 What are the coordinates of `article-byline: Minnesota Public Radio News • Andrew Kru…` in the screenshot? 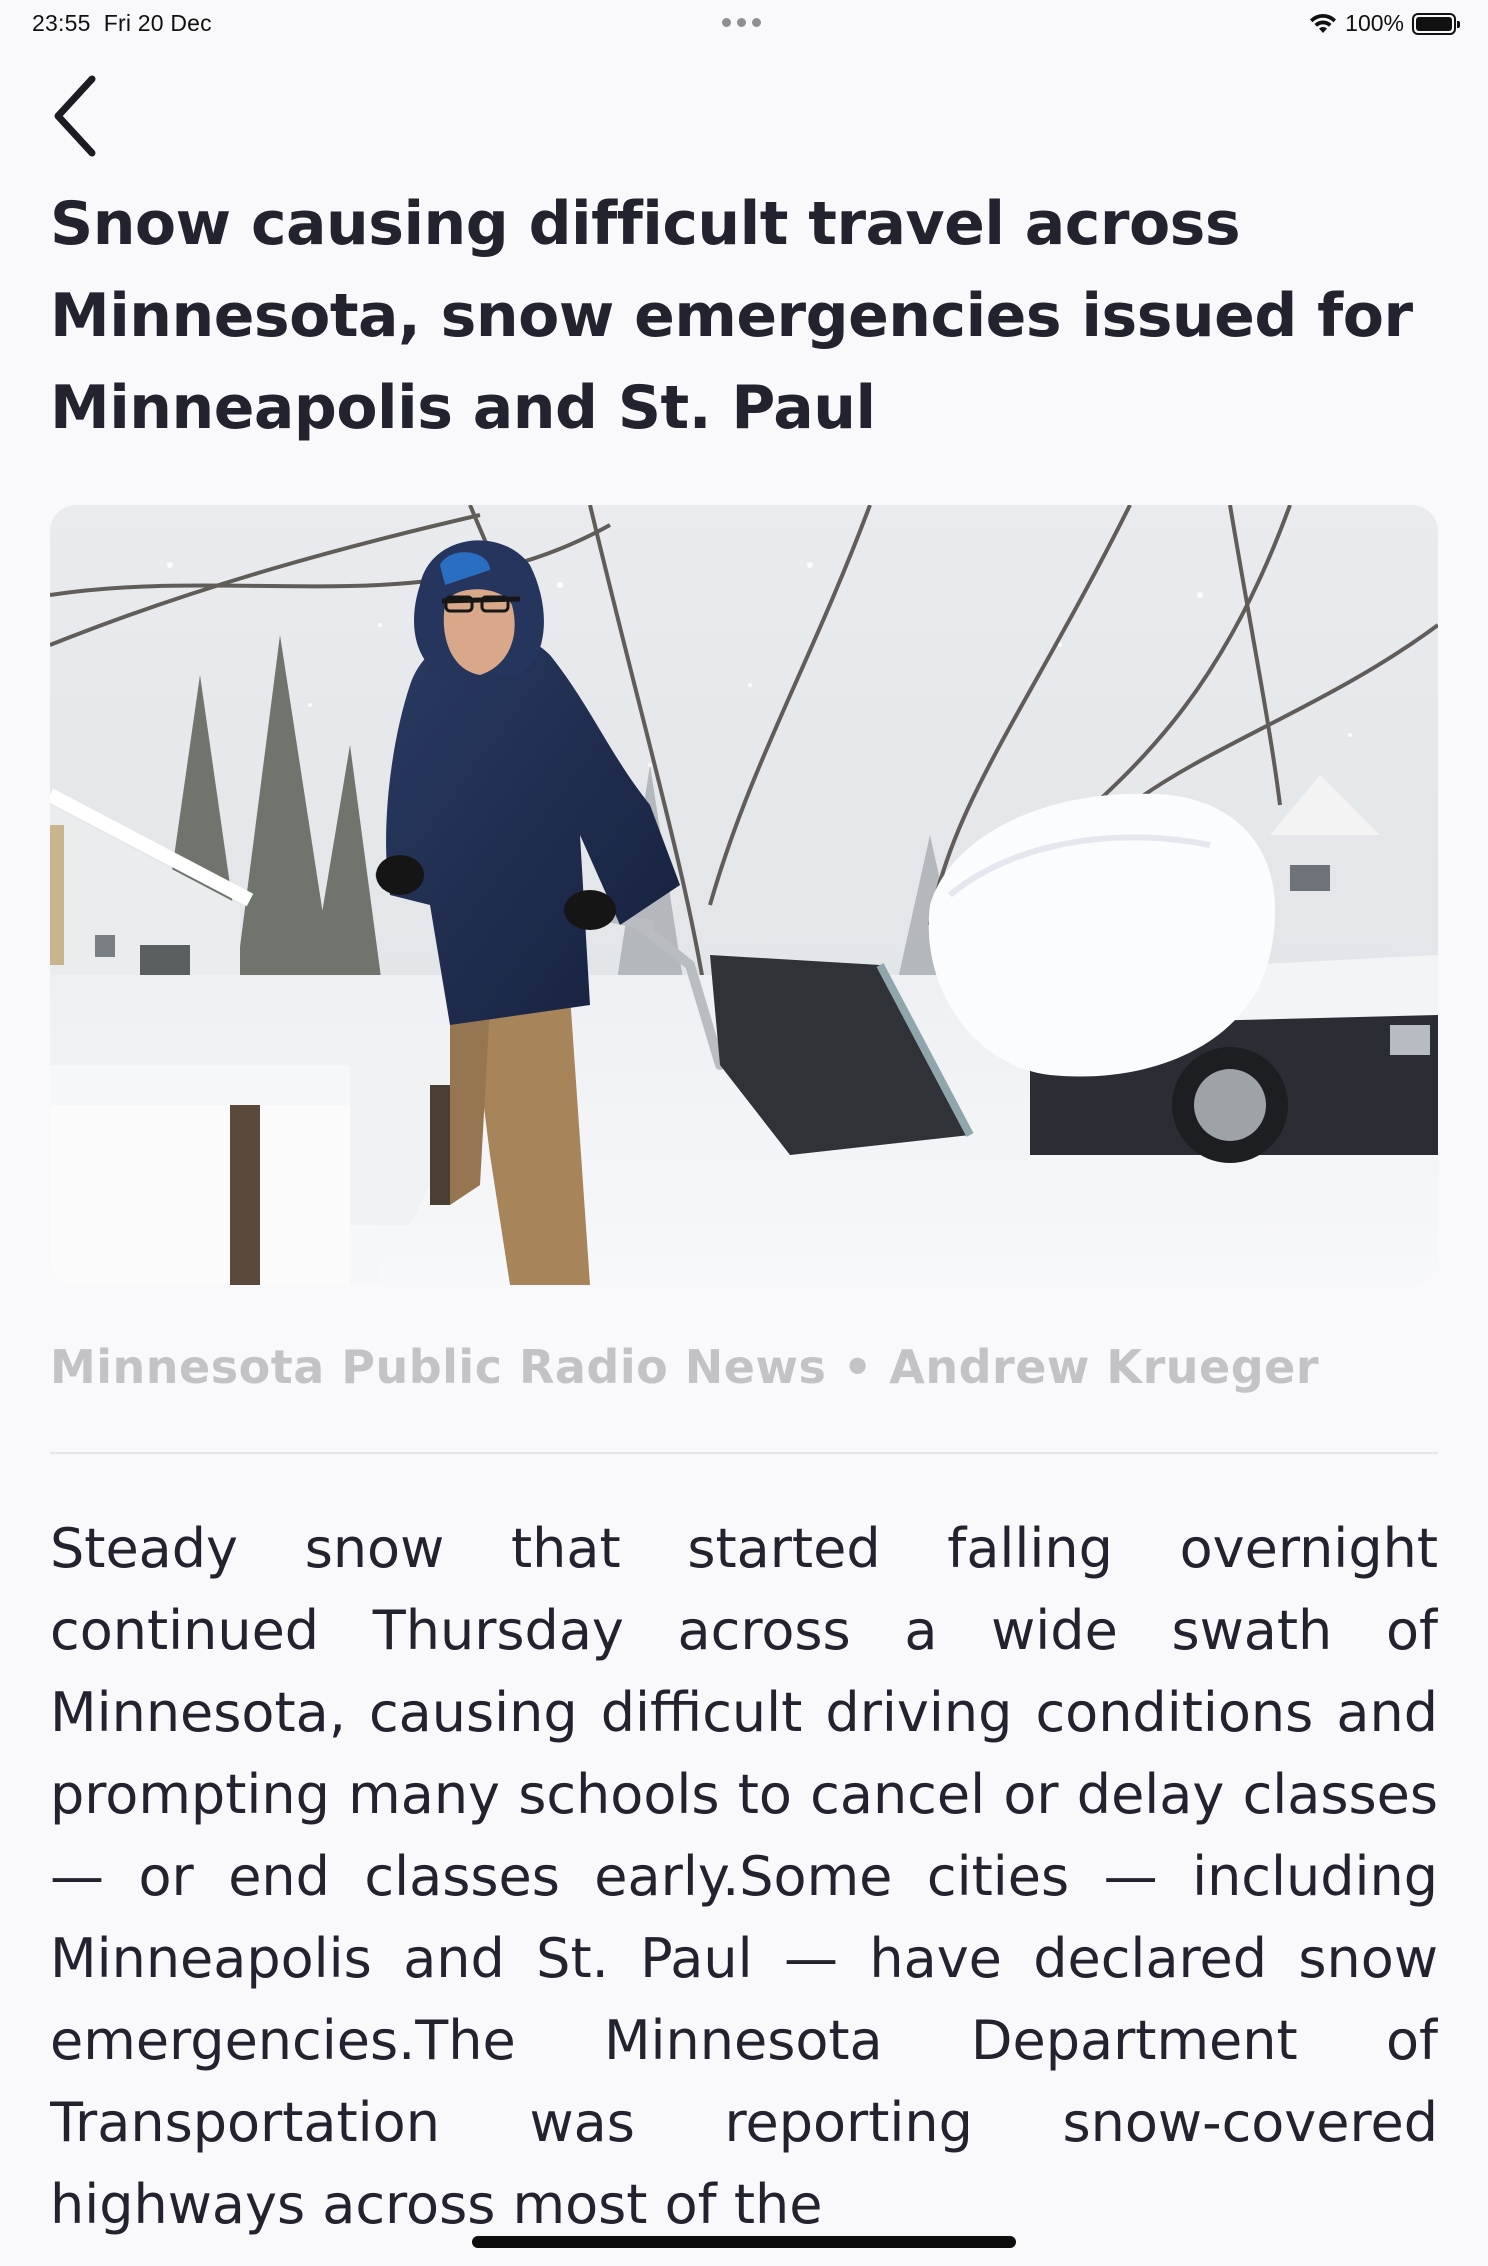 It's located at (685, 1367).